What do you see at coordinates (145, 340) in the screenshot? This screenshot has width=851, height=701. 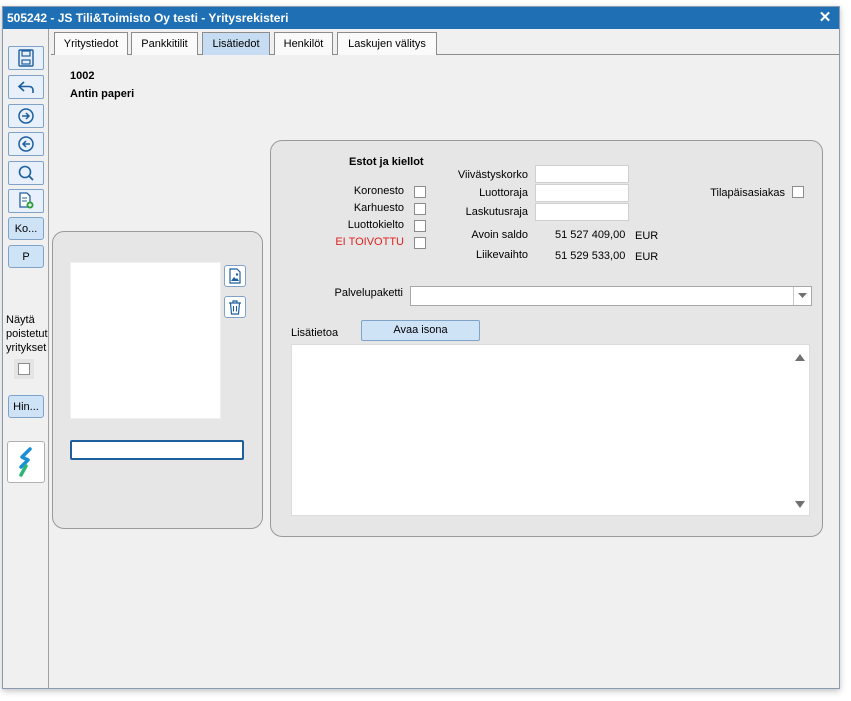 I see `image-area` at bounding box center [145, 340].